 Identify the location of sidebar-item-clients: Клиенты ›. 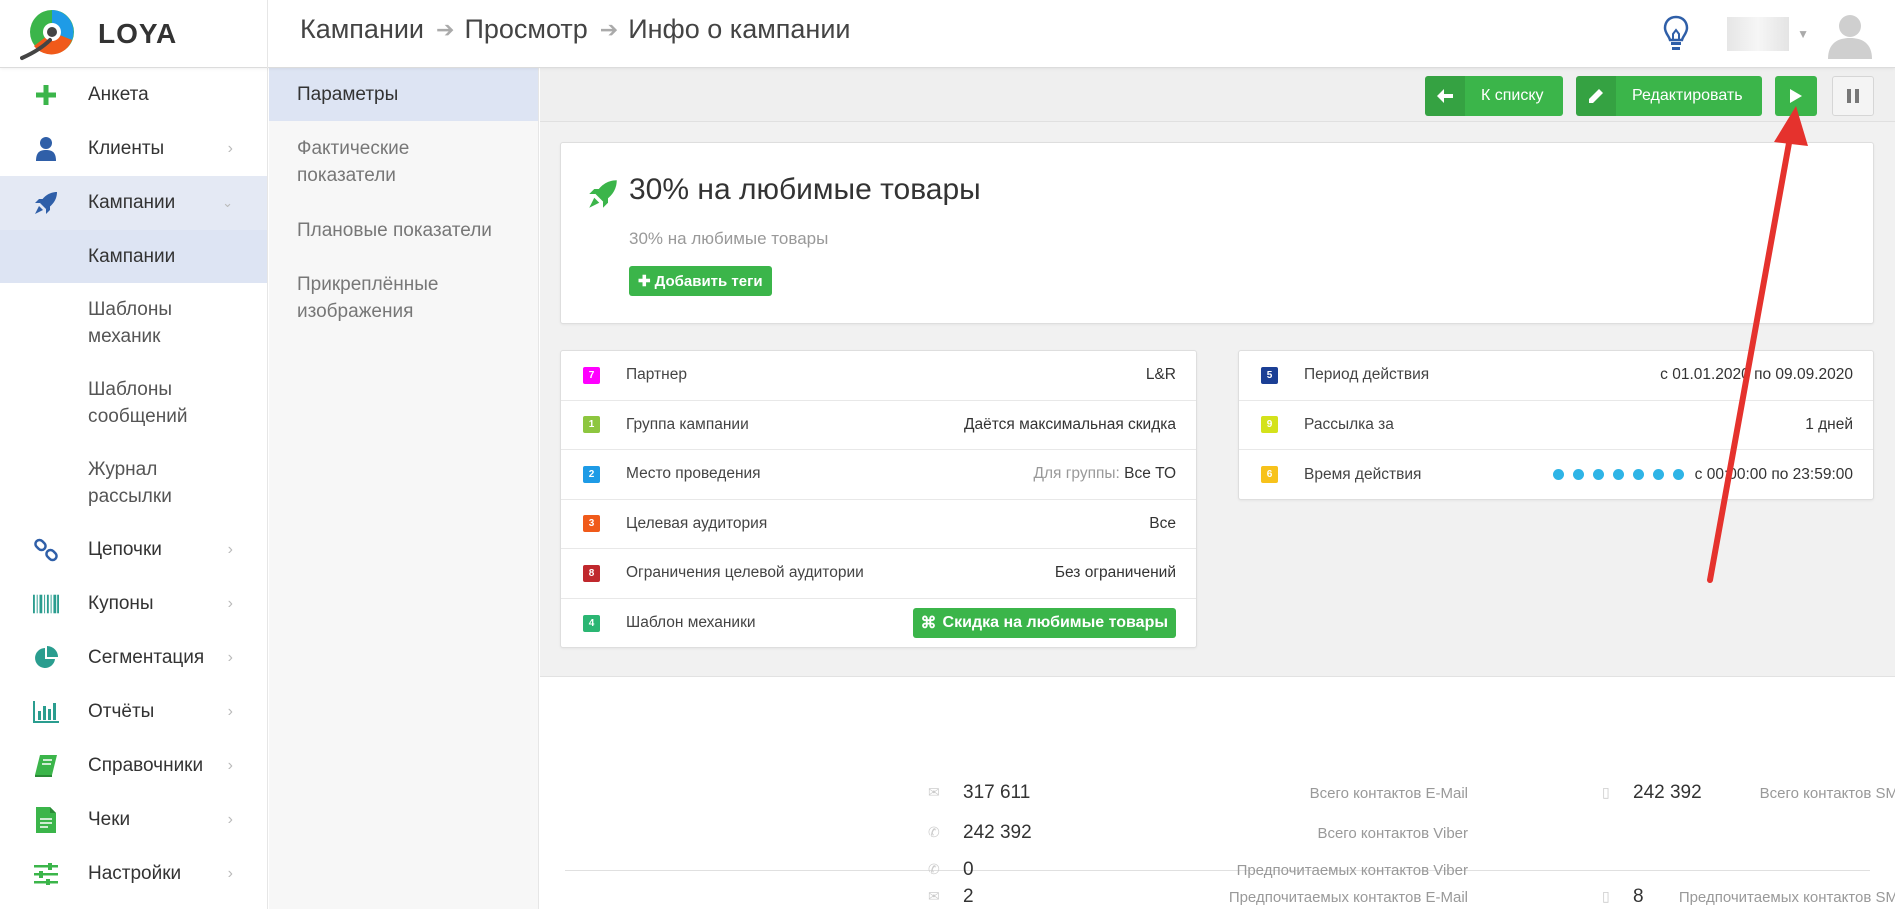
(133, 149).